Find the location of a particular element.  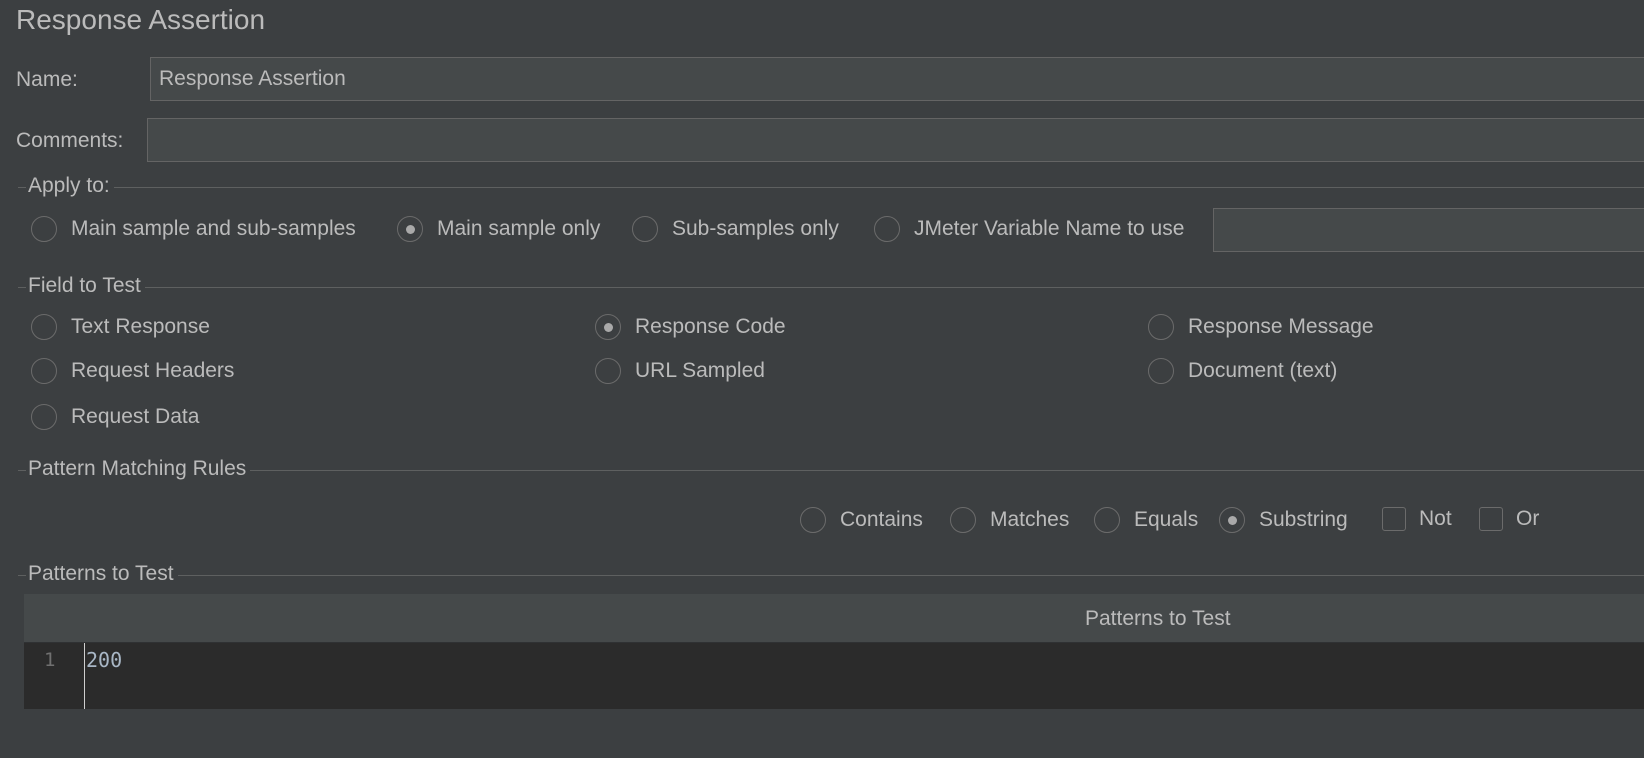

option-label: Text Response is located at coordinates (140, 326).